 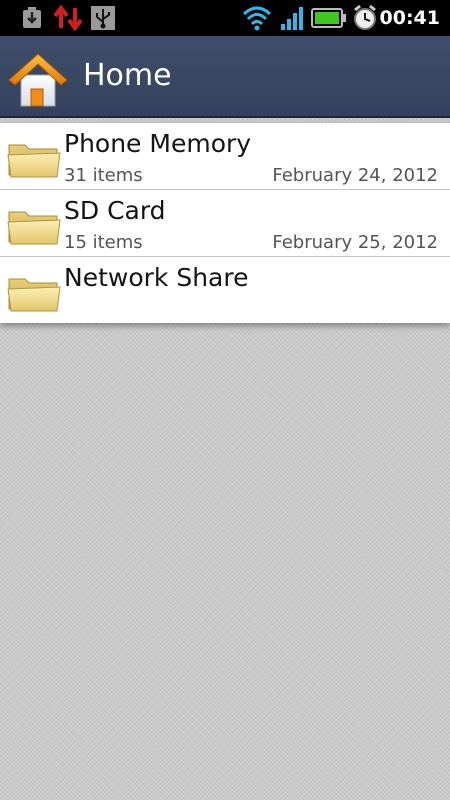 What do you see at coordinates (225, 77) in the screenshot?
I see `title-bar: Home` at bounding box center [225, 77].